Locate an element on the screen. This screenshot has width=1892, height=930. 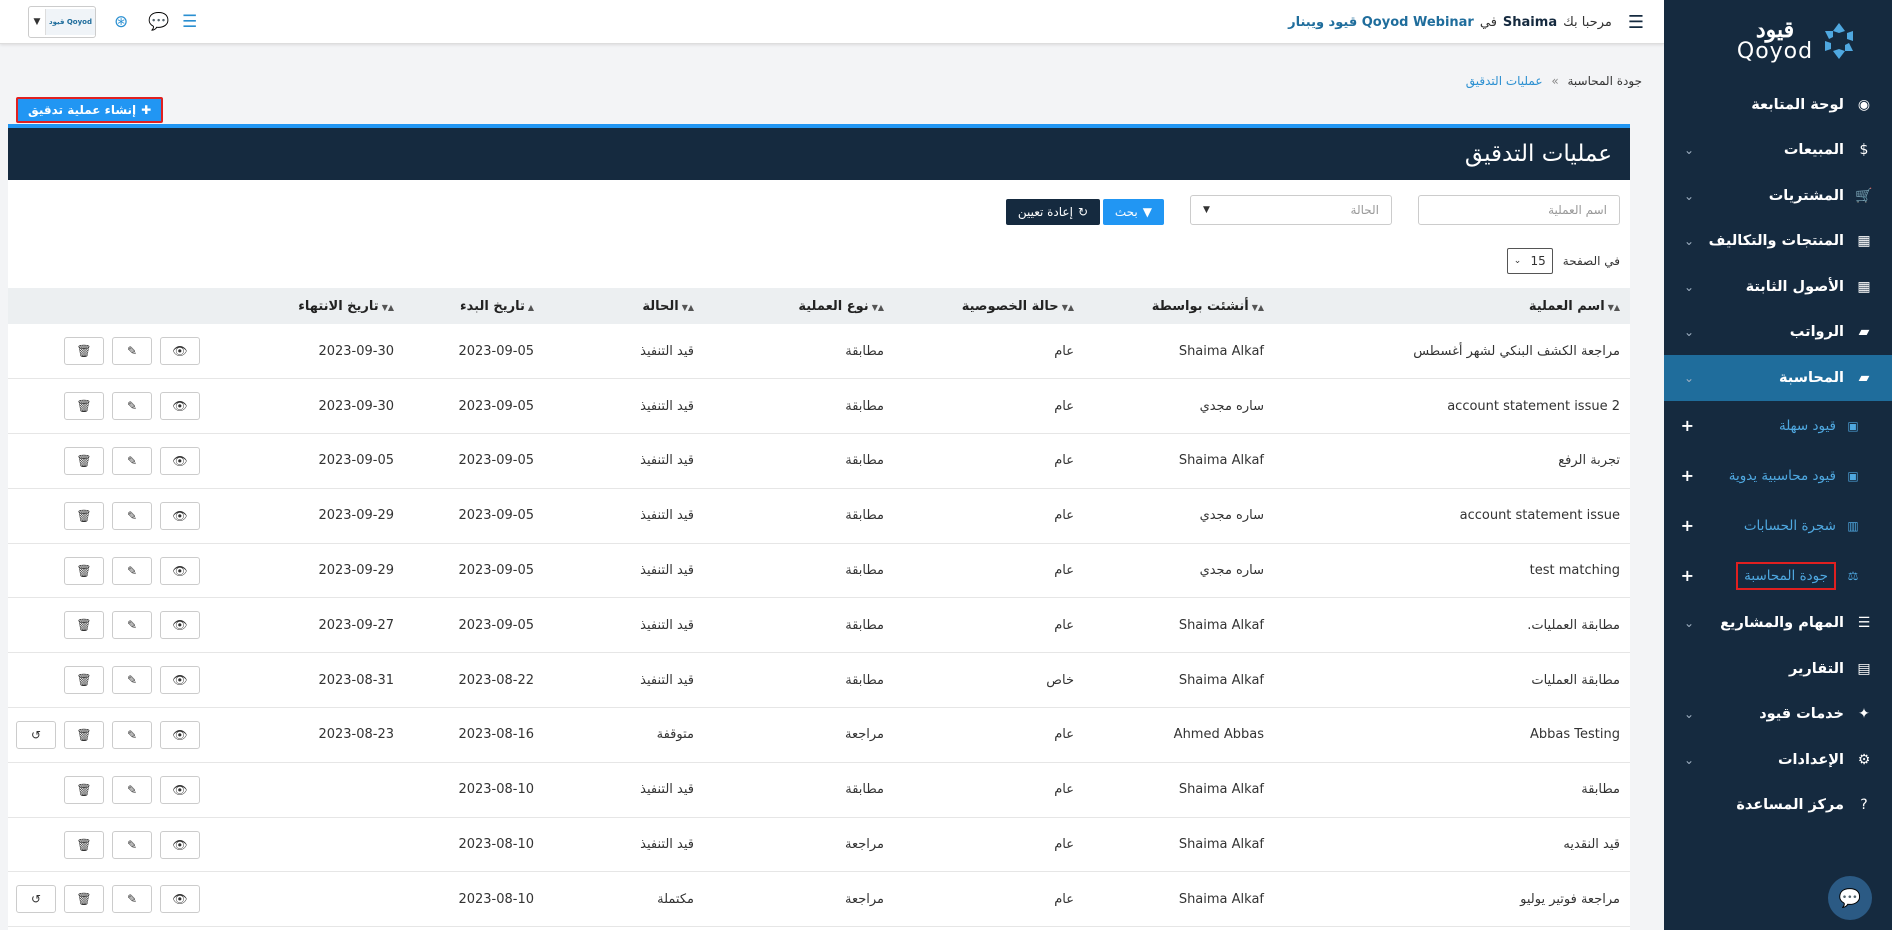
sort-icon: ▲▼ is located at coordinates (1613, 307).